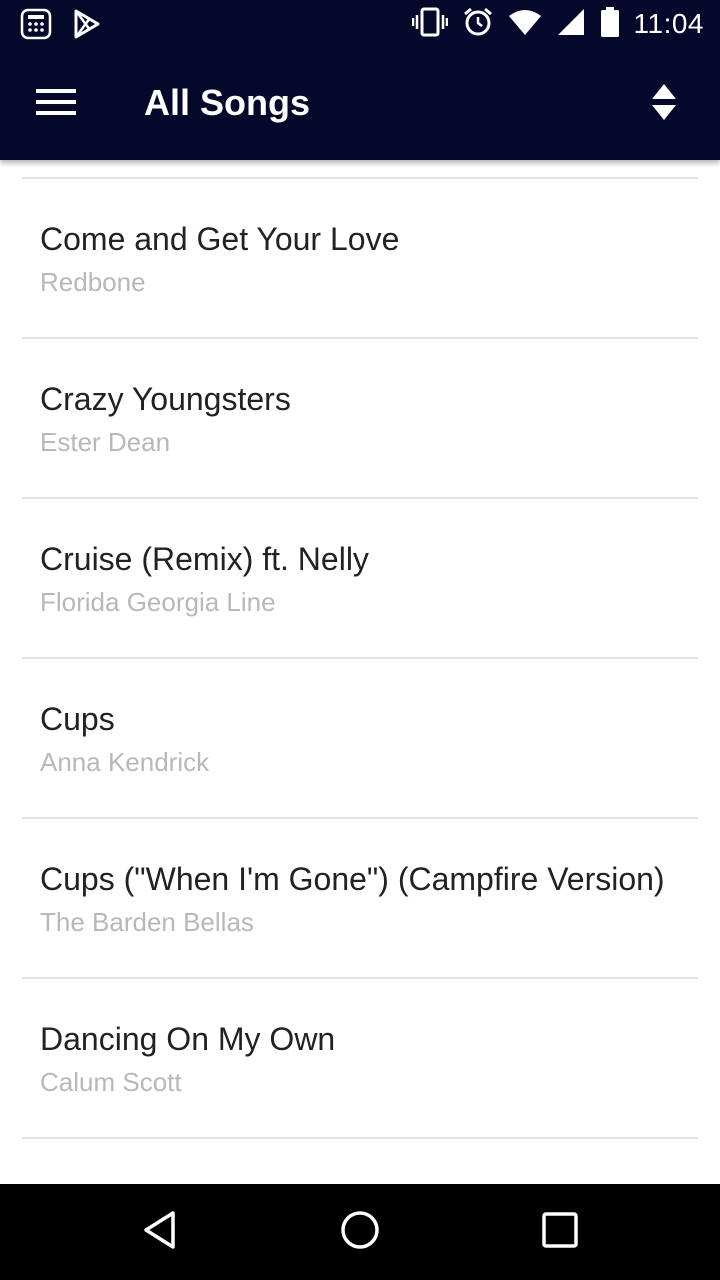 The width and height of the screenshot is (720, 1280). Describe the element at coordinates (220, 239) in the screenshot. I see `song-title: Come and Get Your Love` at that location.